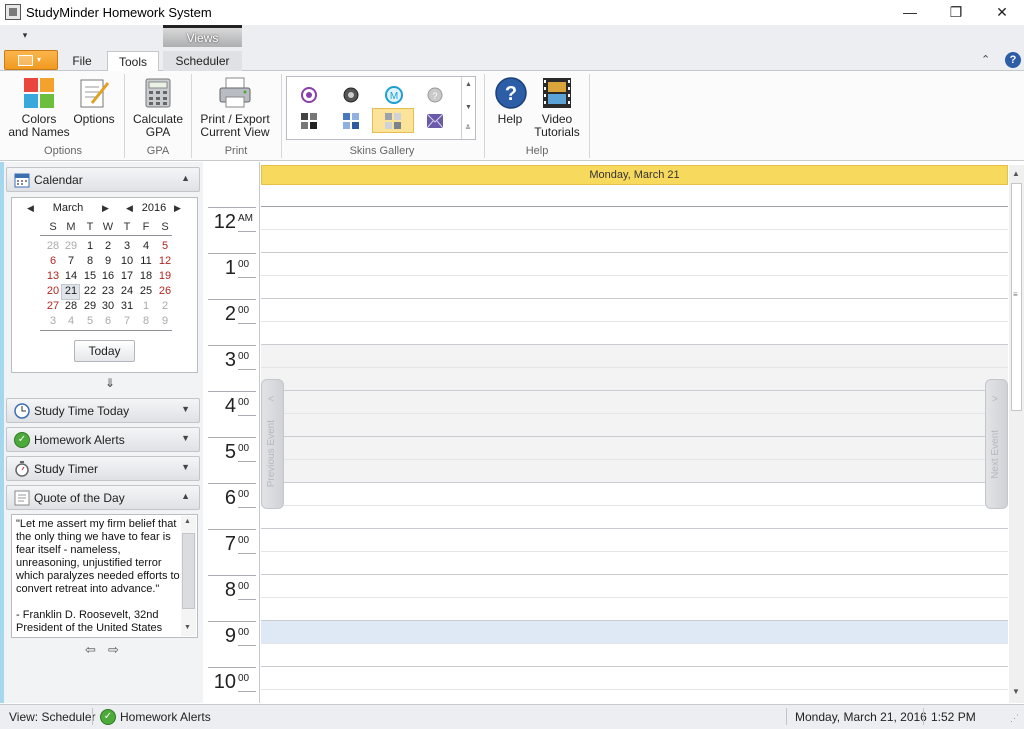  Describe the element at coordinates (468, 128) in the screenshot. I see `gallery-more-icon: ≚` at that location.